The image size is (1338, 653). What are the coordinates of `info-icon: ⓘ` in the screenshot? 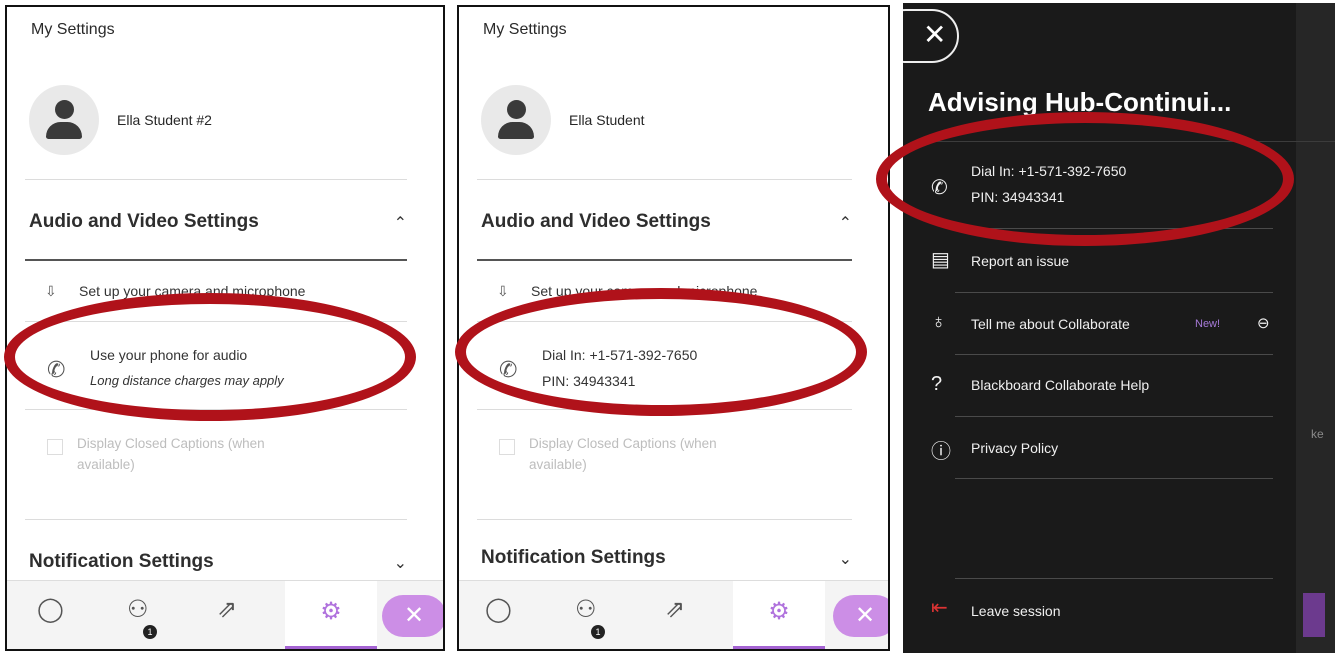 It's located at (941, 452).